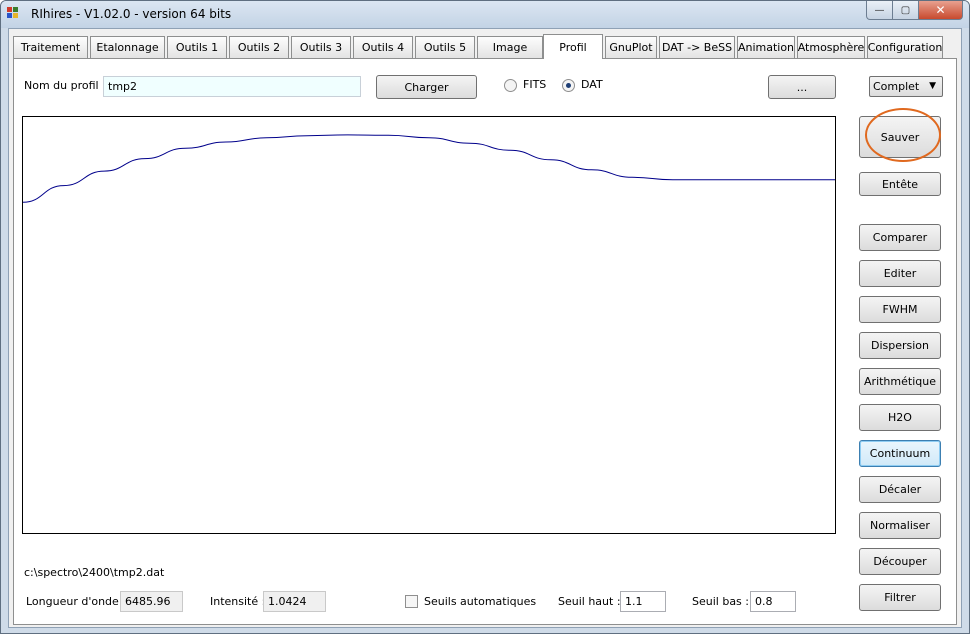 The width and height of the screenshot is (970, 634). I want to click on tab-animation: Animation, so click(766, 47).